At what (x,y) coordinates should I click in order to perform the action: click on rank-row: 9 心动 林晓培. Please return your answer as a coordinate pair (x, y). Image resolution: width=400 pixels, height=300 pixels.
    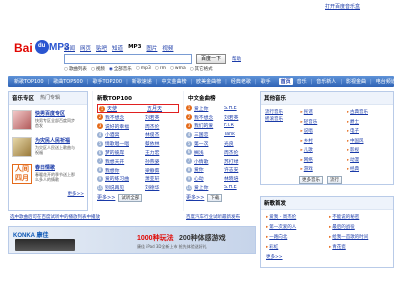
    Looking at the image, I should click on (221, 178).